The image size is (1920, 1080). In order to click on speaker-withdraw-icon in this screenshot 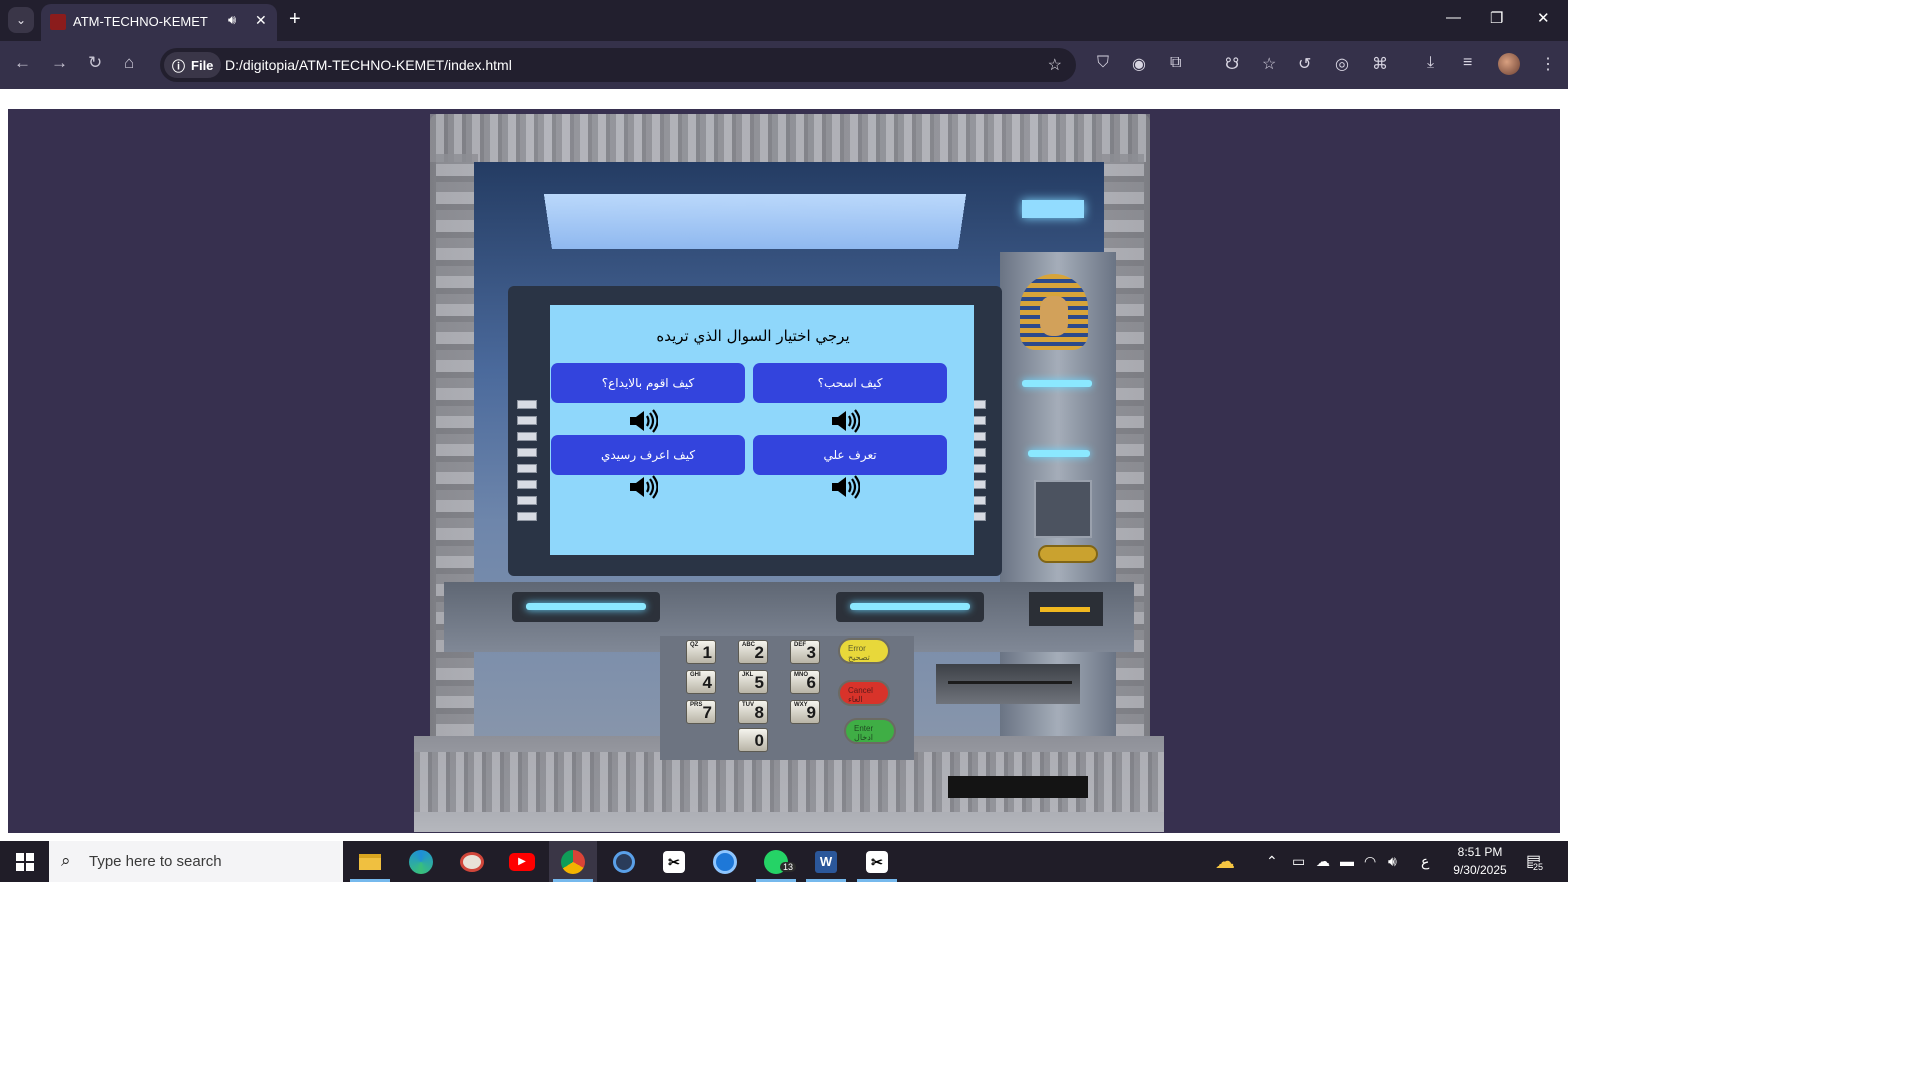, I will do `click(845, 421)`.